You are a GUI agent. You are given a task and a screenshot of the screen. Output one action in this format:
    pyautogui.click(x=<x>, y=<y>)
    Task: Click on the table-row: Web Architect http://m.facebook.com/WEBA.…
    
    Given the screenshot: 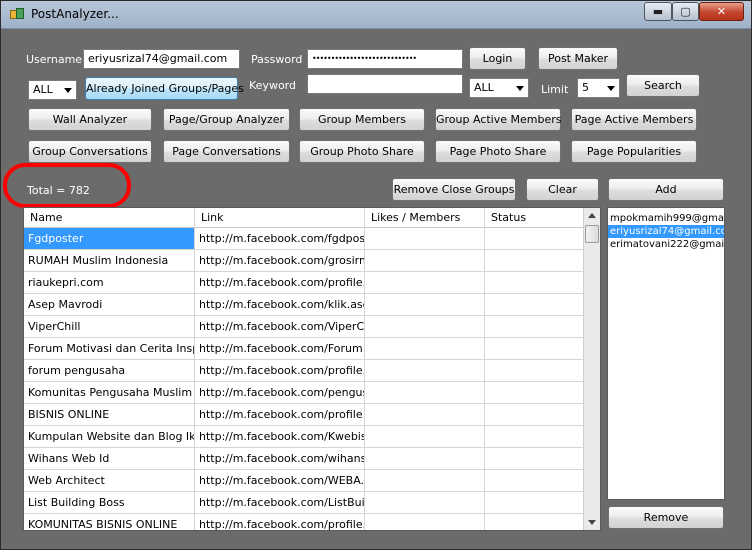 What is the action you would take?
    pyautogui.click(x=304, y=481)
    